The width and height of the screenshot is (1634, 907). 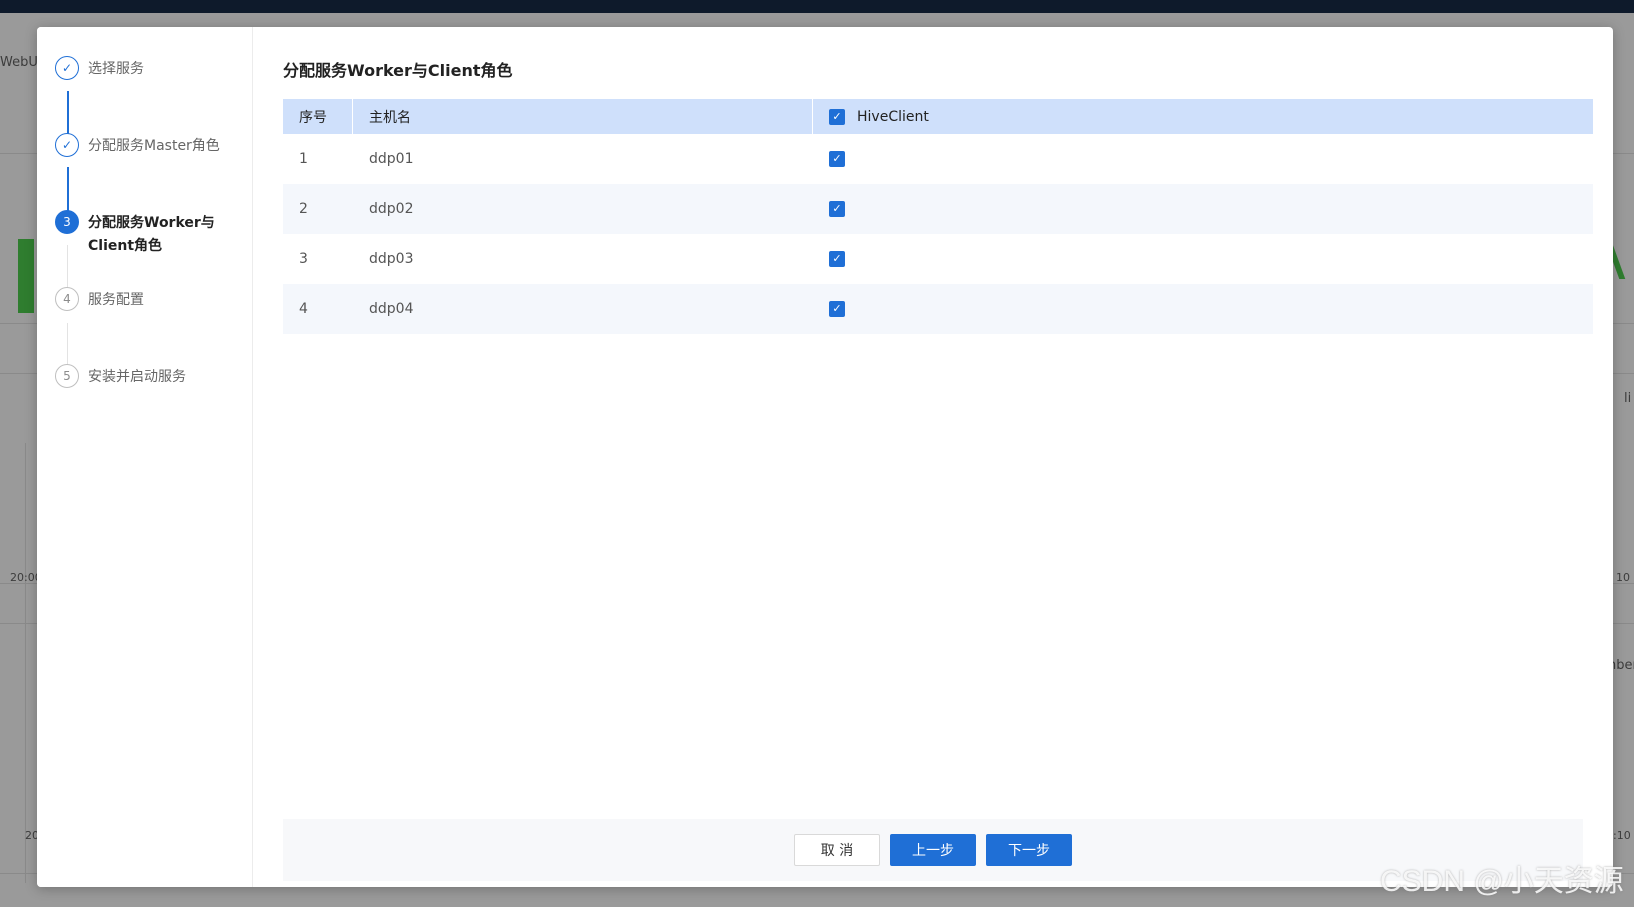 I want to click on select-all-checkbox: ✓, so click(x=837, y=116).